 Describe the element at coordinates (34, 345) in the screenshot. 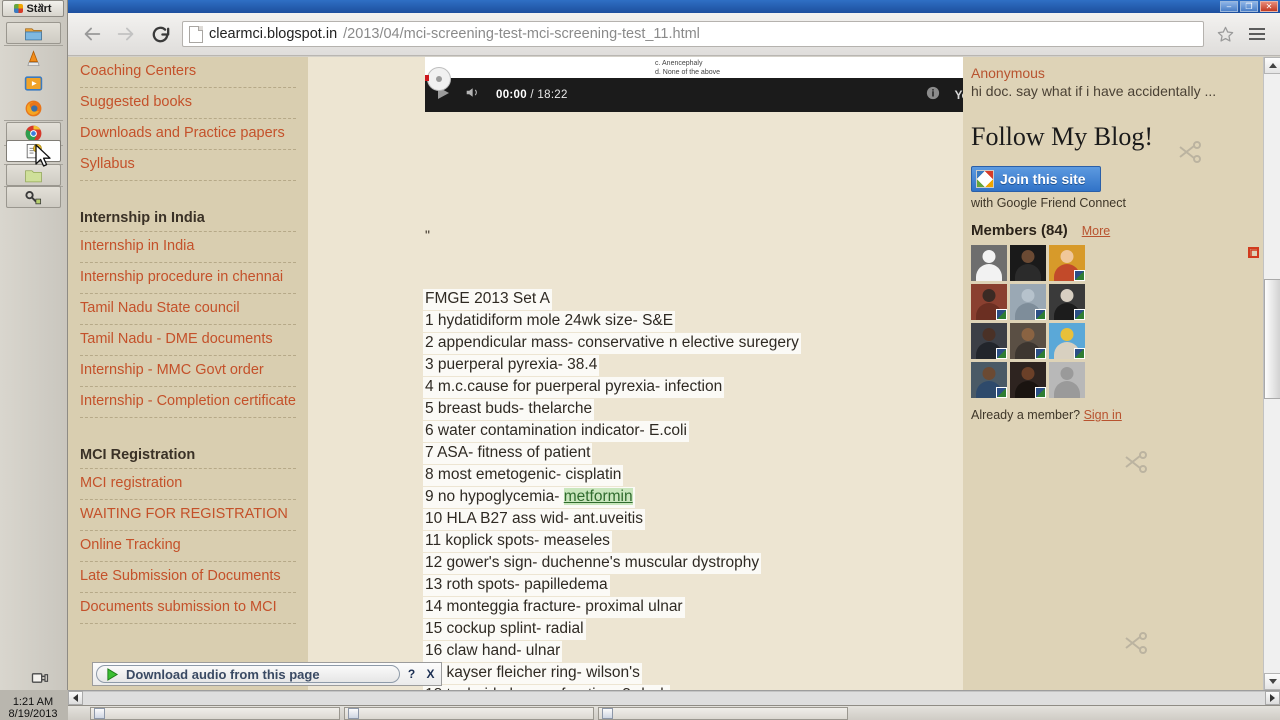

I see `system-dock: Start` at that location.